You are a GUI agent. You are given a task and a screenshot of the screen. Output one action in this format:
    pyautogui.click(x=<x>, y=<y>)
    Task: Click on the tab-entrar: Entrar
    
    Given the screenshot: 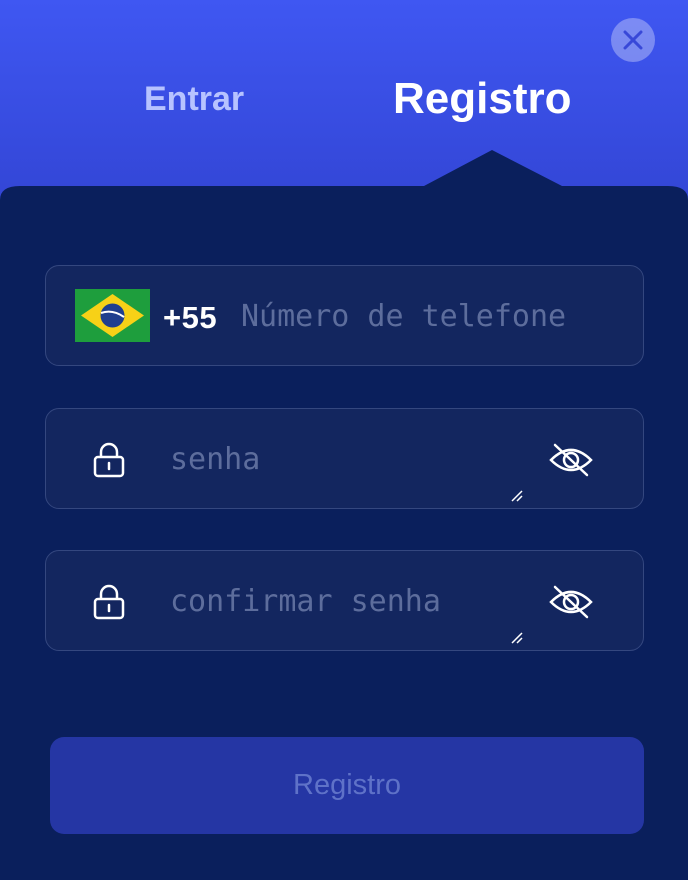 What is the action you would take?
    pyautogui.click(x=194, y=99)
    